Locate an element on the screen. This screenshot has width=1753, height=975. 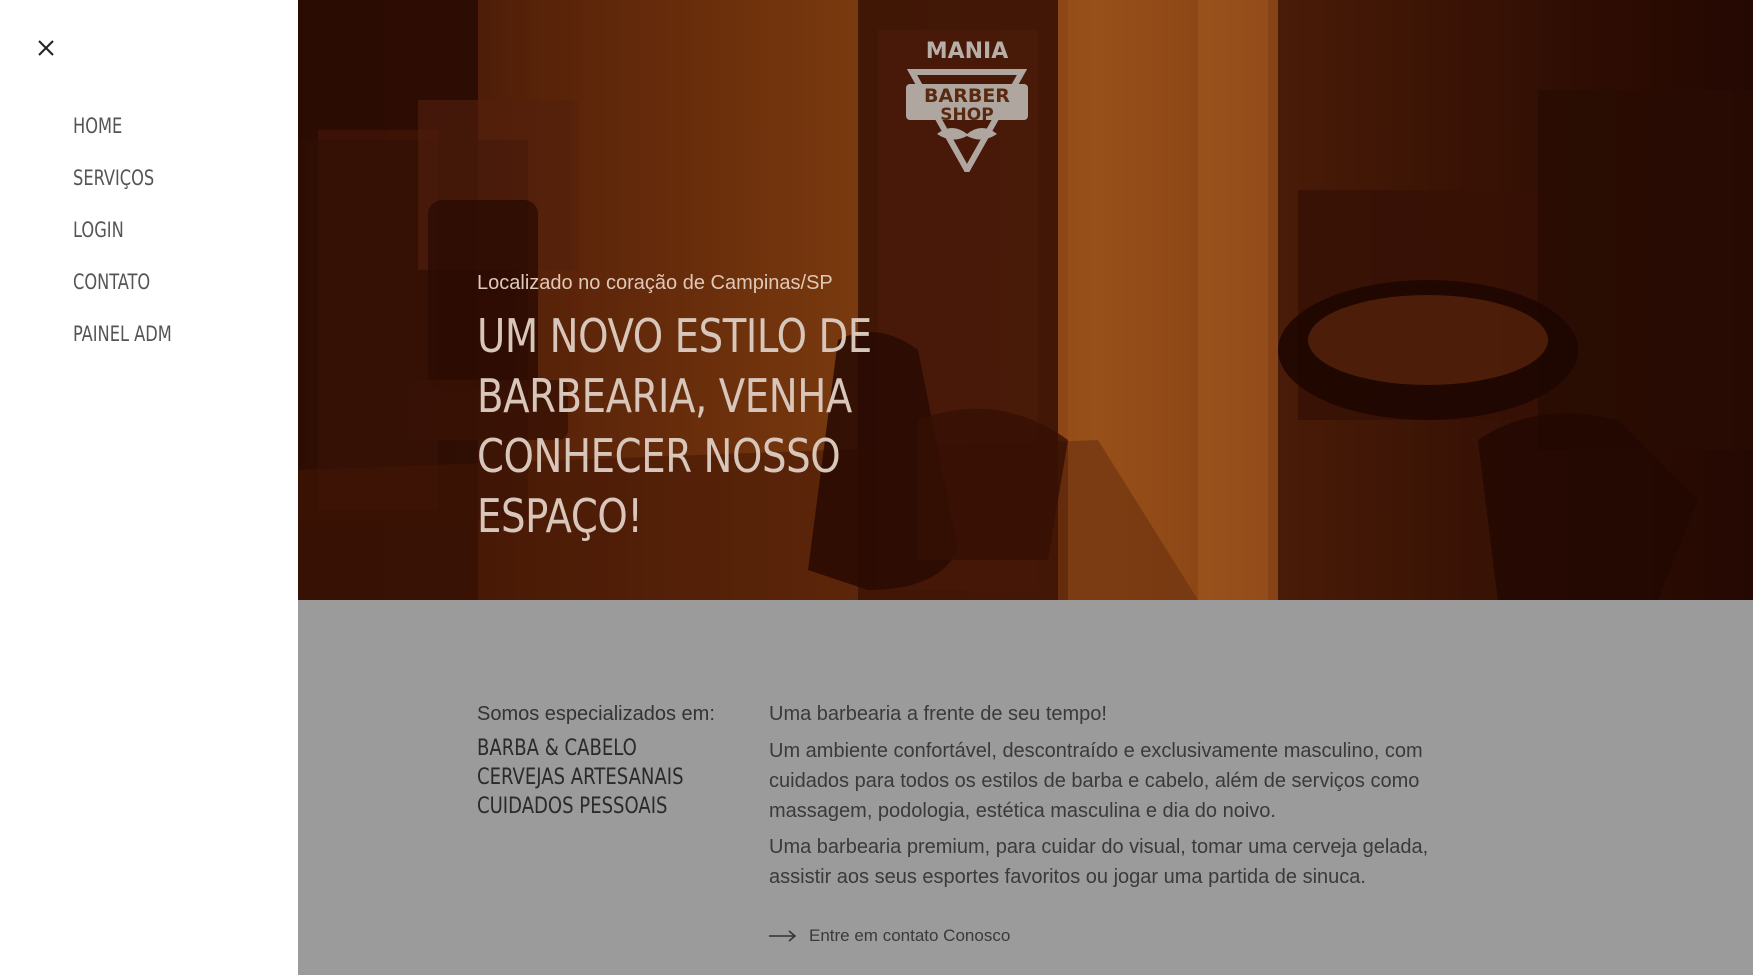
contact-link-label: Entre em contato Conosco is located at coordinates (910, 935).